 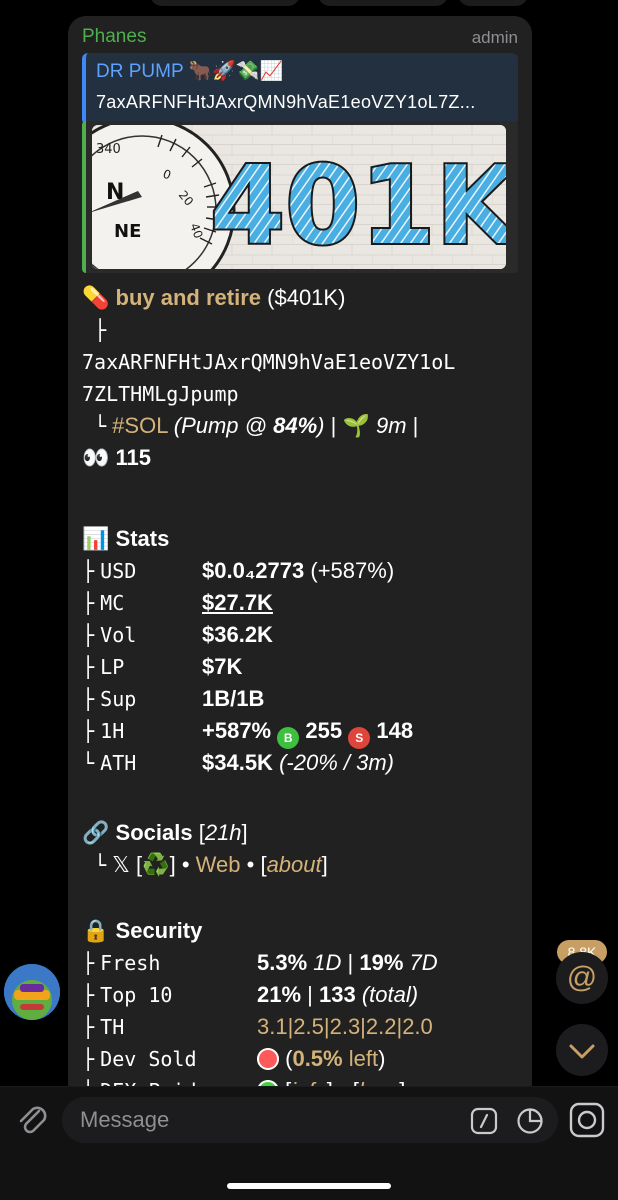 I want to click on stat-extra: (-20% / 3m), so click(x=336, y=762).